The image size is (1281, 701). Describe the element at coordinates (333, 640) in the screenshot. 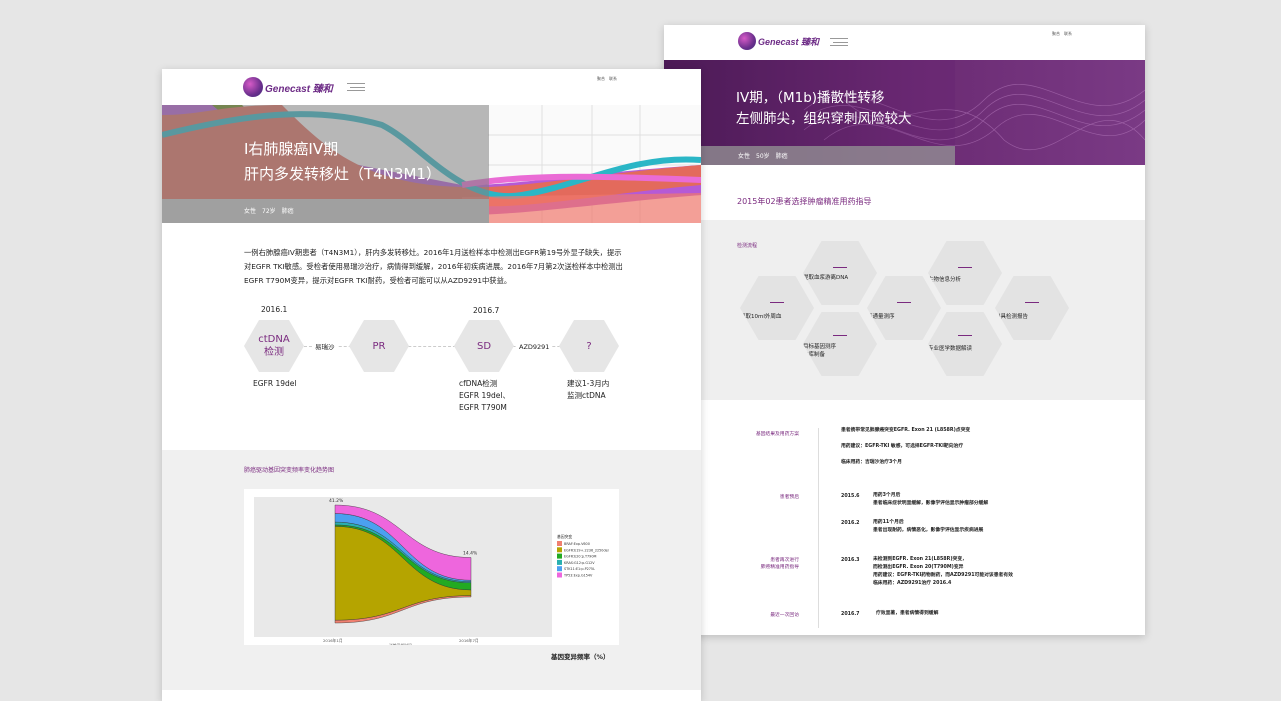

I see `x-tick-label: 2016年1月` at that location.